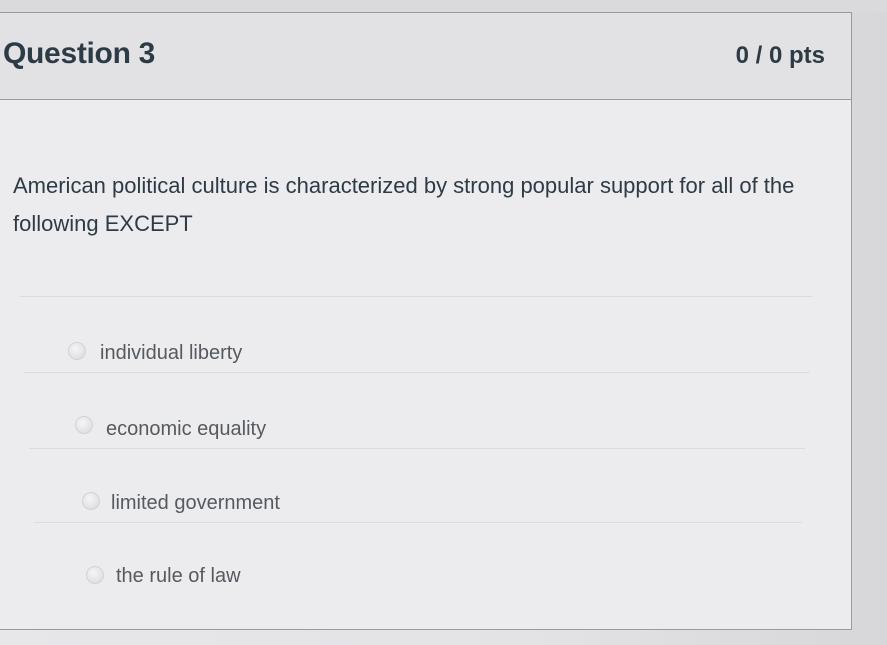 This screenshot has height=645, width=887. I want to click on question-title: Question 3, so click(79, 53).